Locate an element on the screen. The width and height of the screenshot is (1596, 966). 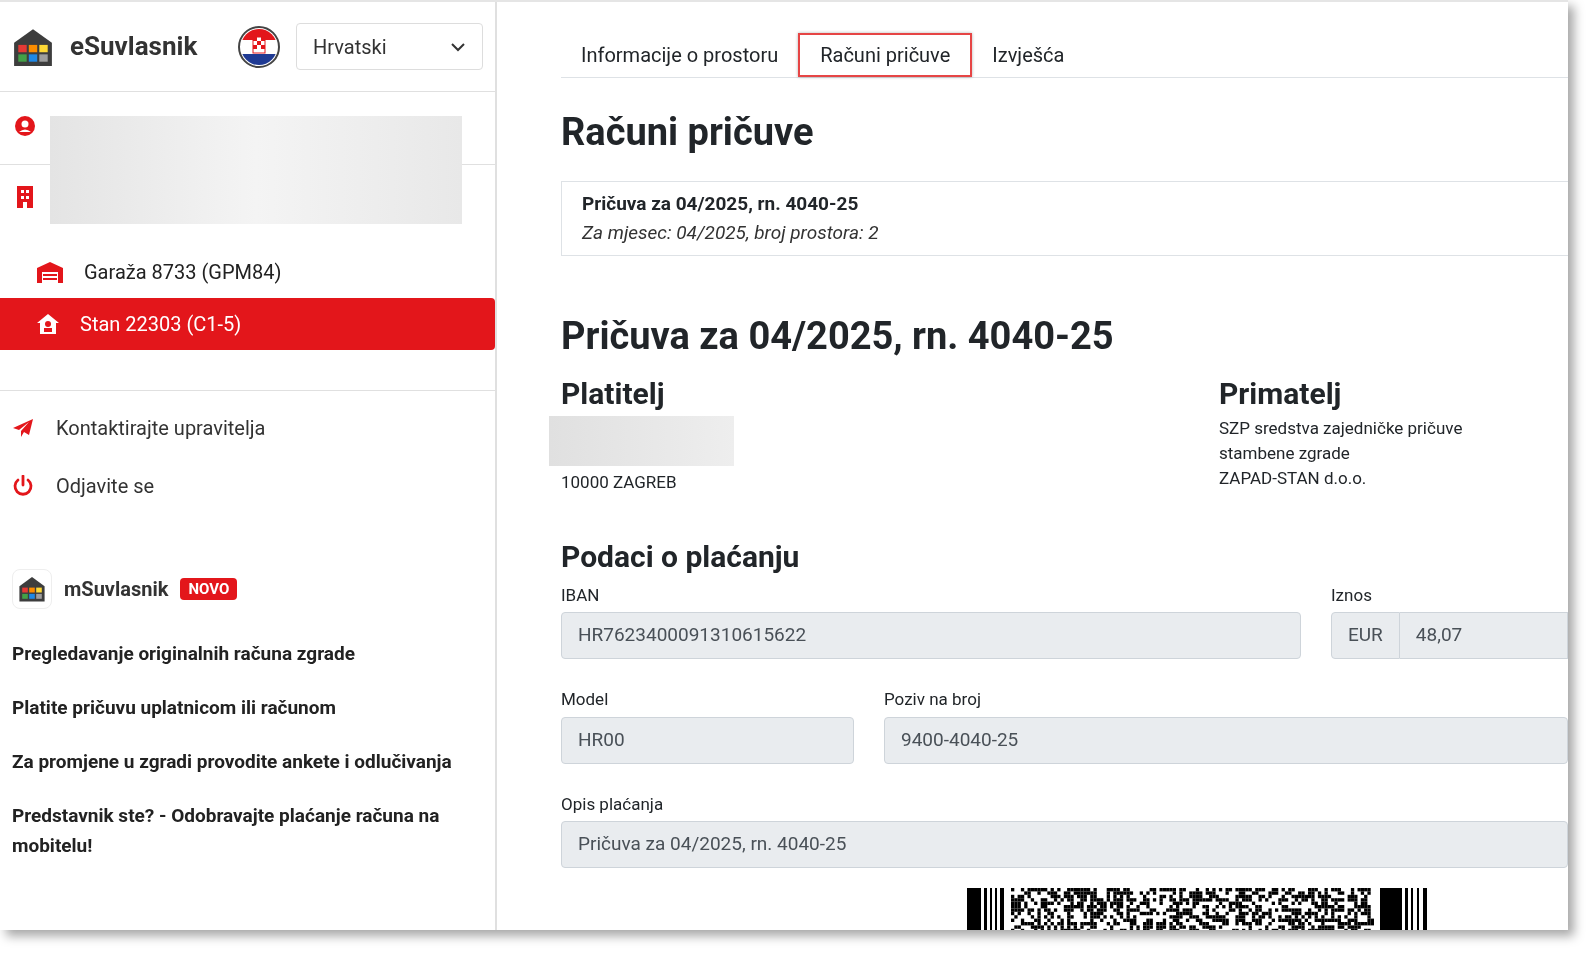
tab: Računi pričuve is located at coordinates (885, 55).